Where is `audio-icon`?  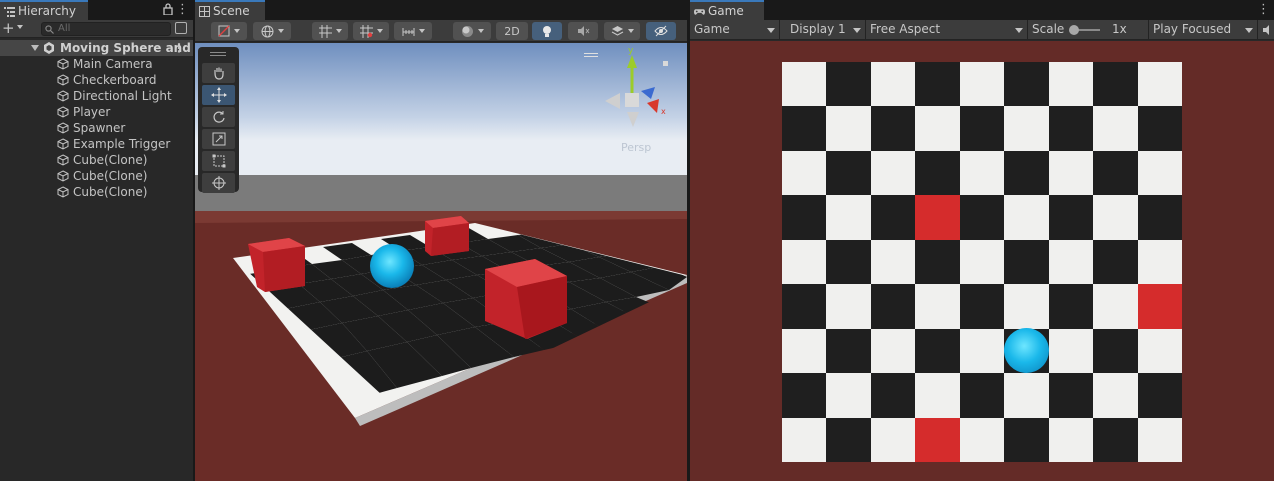
audio-icon is located at coordinates (1268, 30).